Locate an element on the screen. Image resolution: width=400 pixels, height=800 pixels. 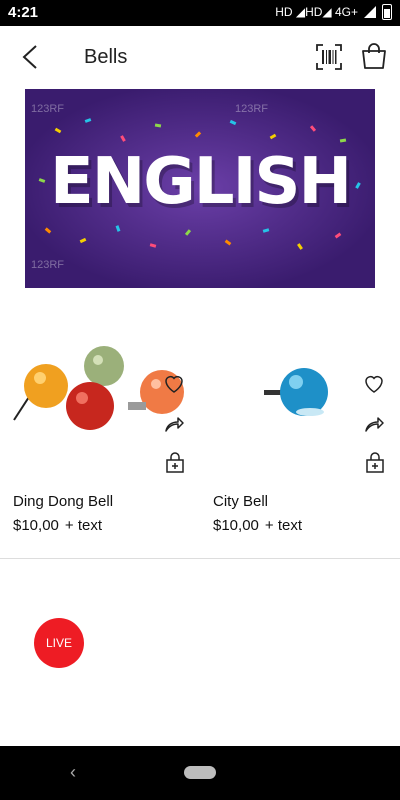
system-nav-bar: ‹ is located at coordinates (200, 773).